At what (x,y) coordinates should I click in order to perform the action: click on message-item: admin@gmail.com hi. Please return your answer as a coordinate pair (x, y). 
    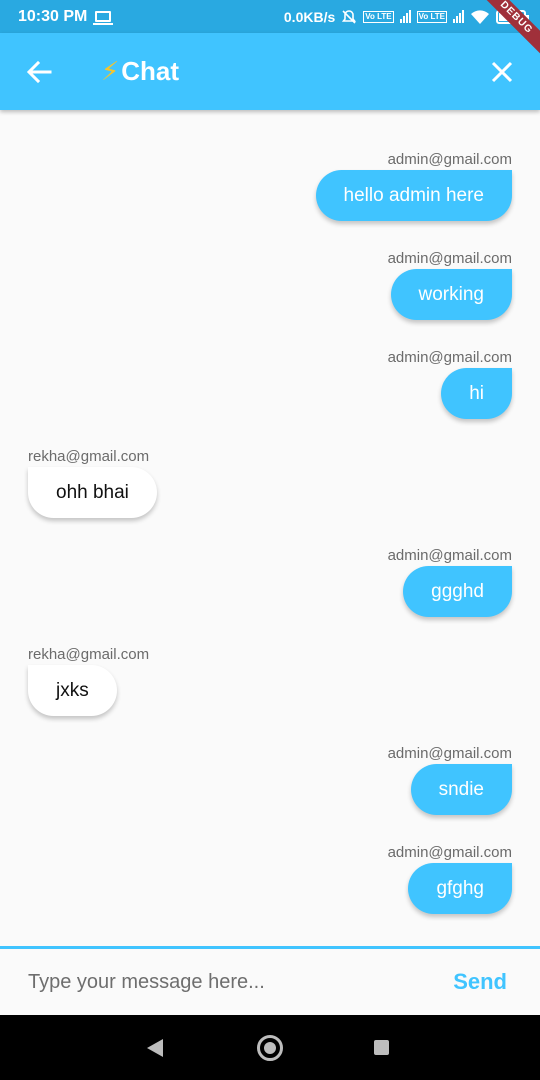
    Looking at the image, I should click on (450, 384).